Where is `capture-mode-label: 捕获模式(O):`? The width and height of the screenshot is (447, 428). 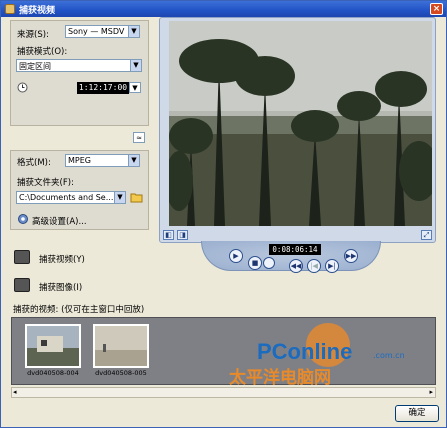
capture-mode-label: 捕获模式(O): is located at coordinates (42, 52).